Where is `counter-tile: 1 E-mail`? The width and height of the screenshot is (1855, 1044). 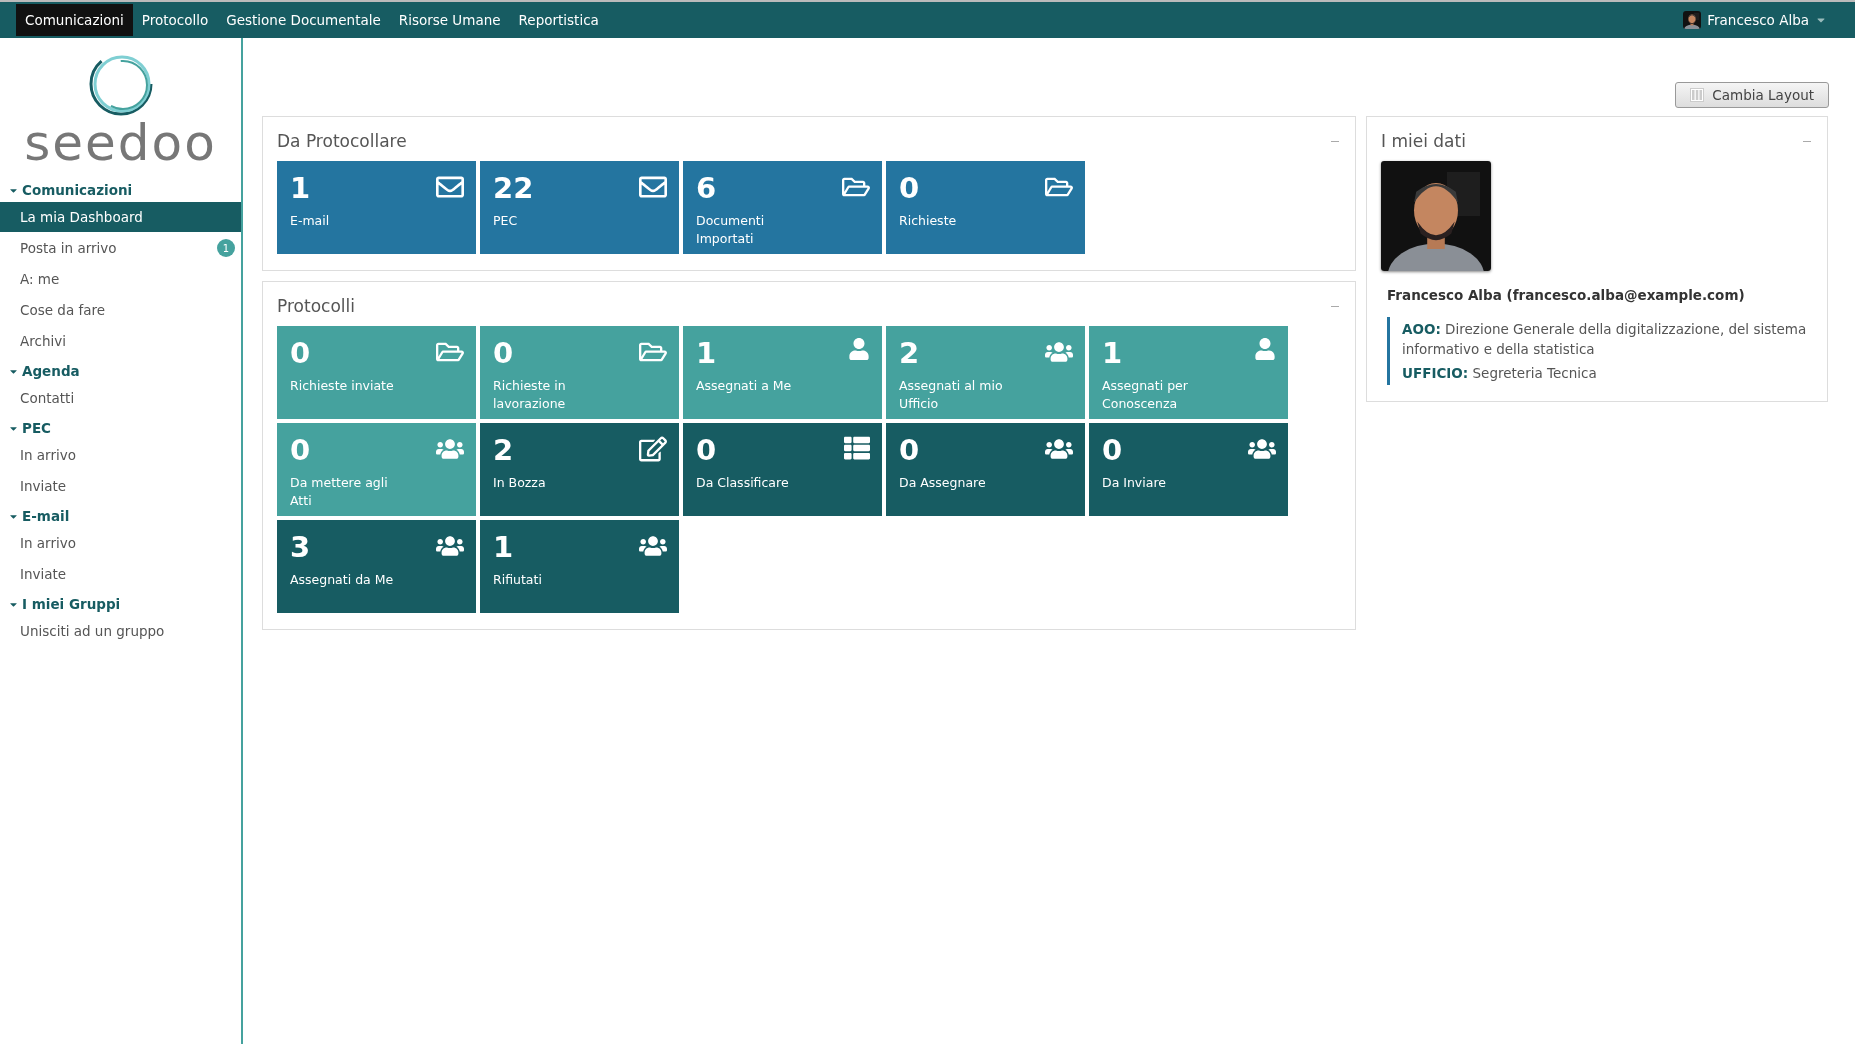 counter-tile: 1 E-mail is located at coordinates (376, 207).